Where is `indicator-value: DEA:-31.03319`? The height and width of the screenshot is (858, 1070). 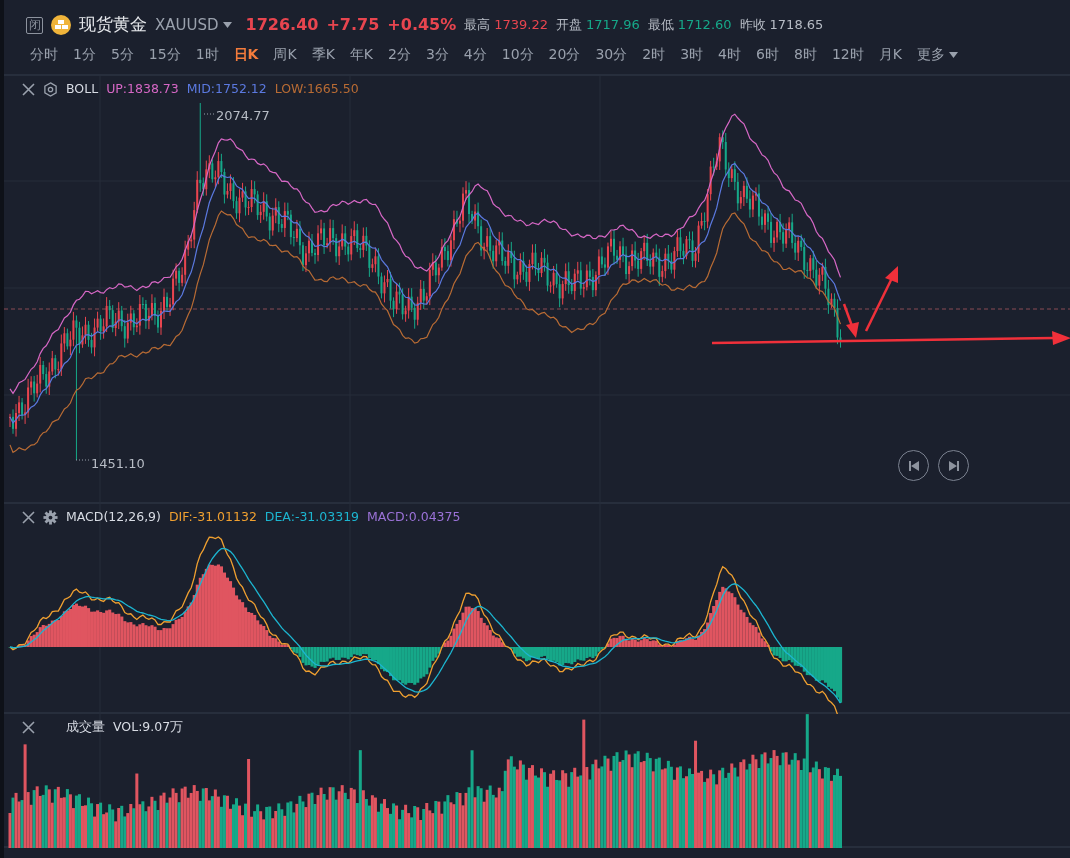 indicator-value: DEA:-31.03319 is located at coordinates (312, 517).